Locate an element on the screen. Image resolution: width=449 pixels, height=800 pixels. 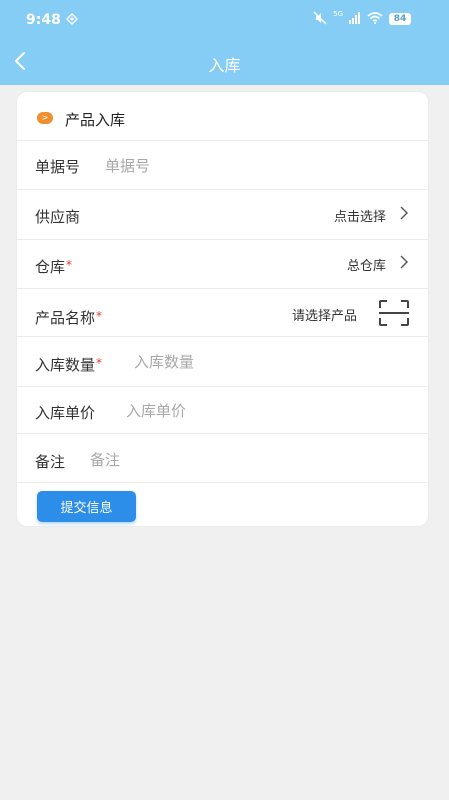
section-title: 产品入库 is located at coordinates (95, 120).